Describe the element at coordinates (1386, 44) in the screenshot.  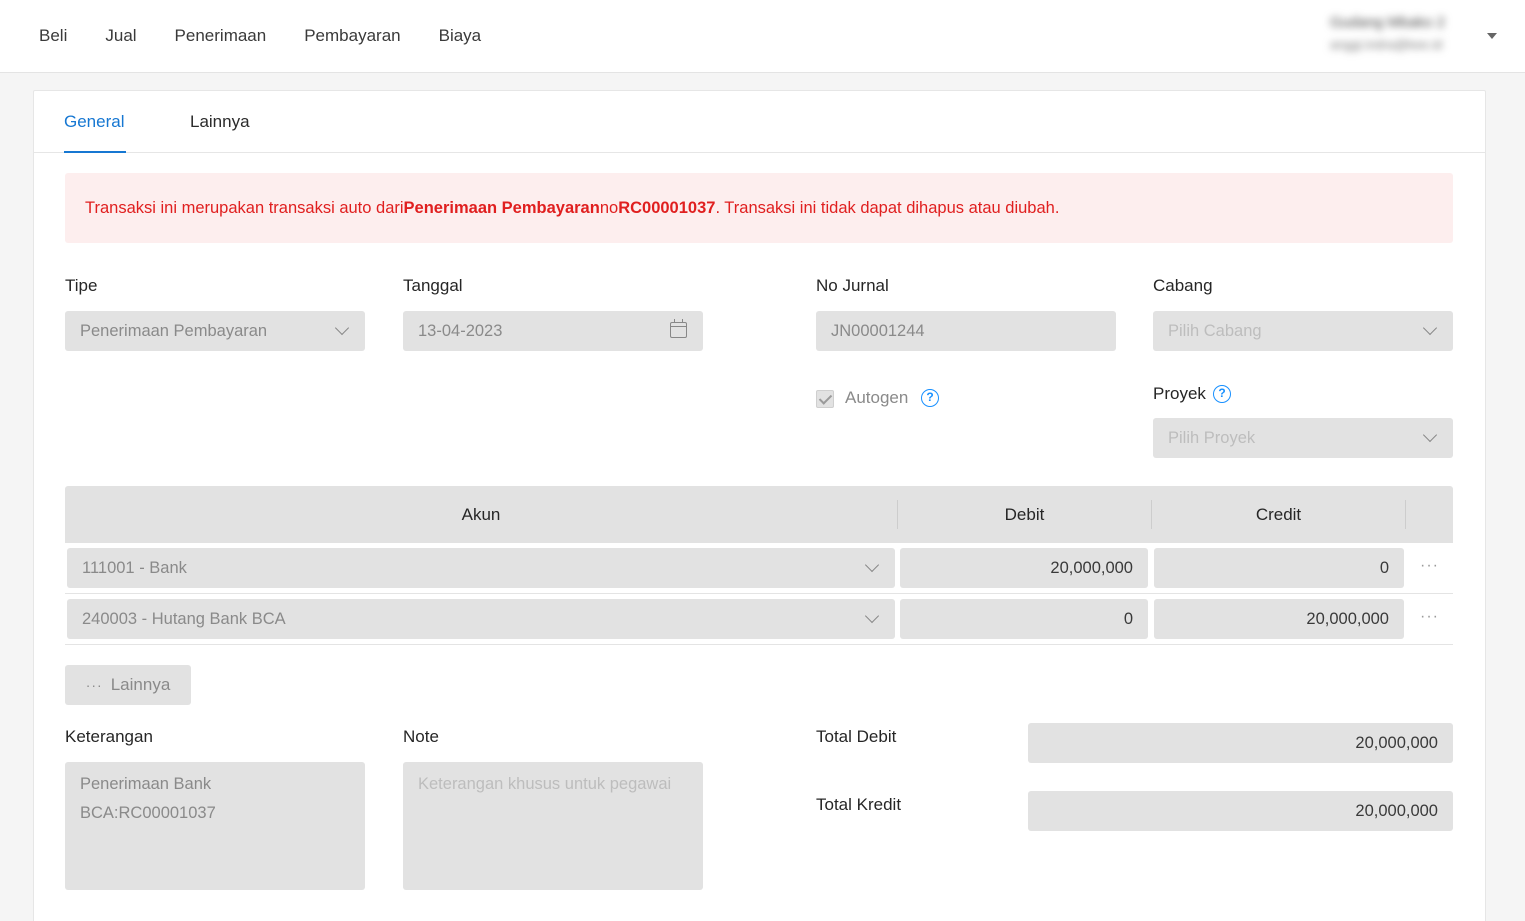
I see `user-email: anggi.indra@kee.id` at that location.